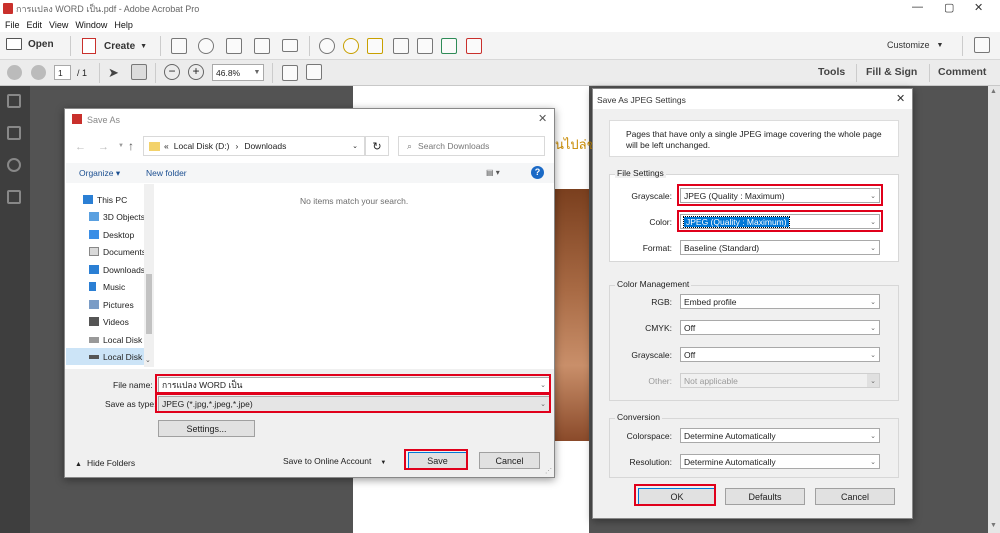 The height and width of the screenshot is (533, 1000). I want to click on rgb-select: Embed profile ⌄, so click(780, 301).